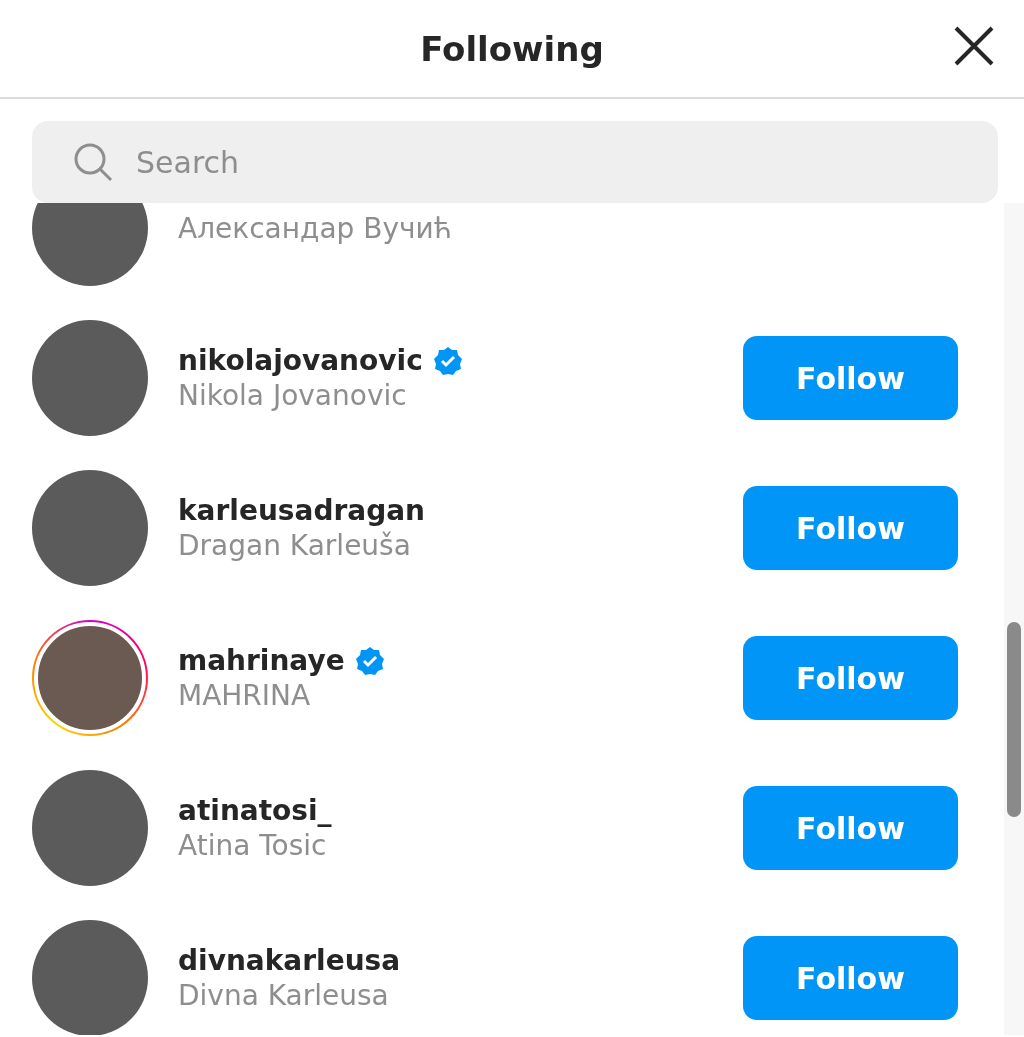 This screenshot has height=1037, width=1024. What do you see at coordinates (295, 545) in the screenshot?
I see `full-name: Dragan Karleuša` at bounding box center [295, 545].